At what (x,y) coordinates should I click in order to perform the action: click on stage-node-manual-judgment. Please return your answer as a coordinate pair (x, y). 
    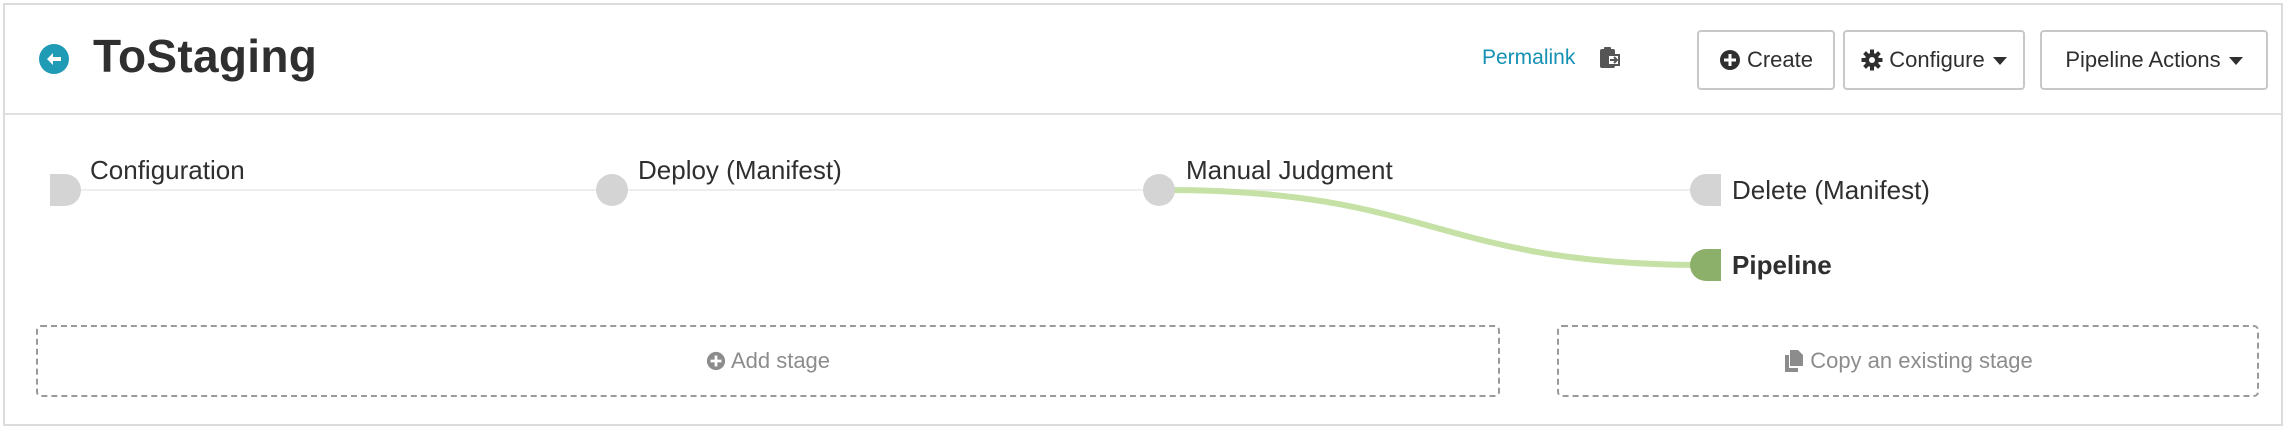
    Looking at the image, I should click on (1159, 190).